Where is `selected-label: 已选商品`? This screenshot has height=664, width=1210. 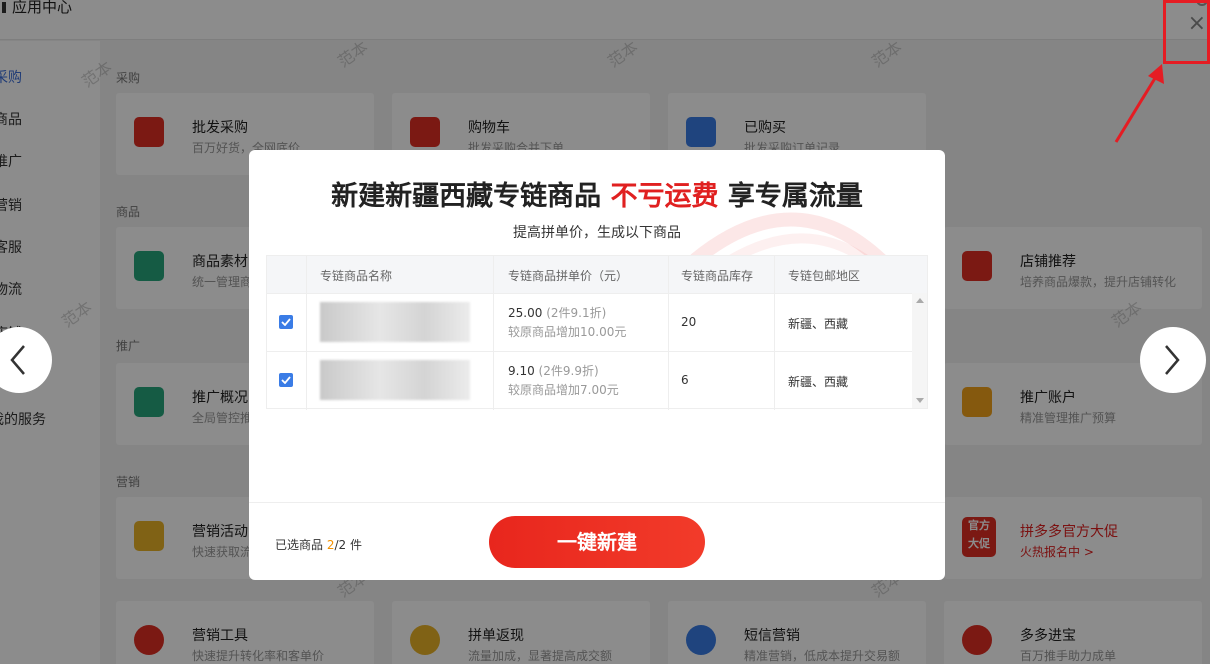
selected-label: 已选商品 is located at coordinates (301, 545).